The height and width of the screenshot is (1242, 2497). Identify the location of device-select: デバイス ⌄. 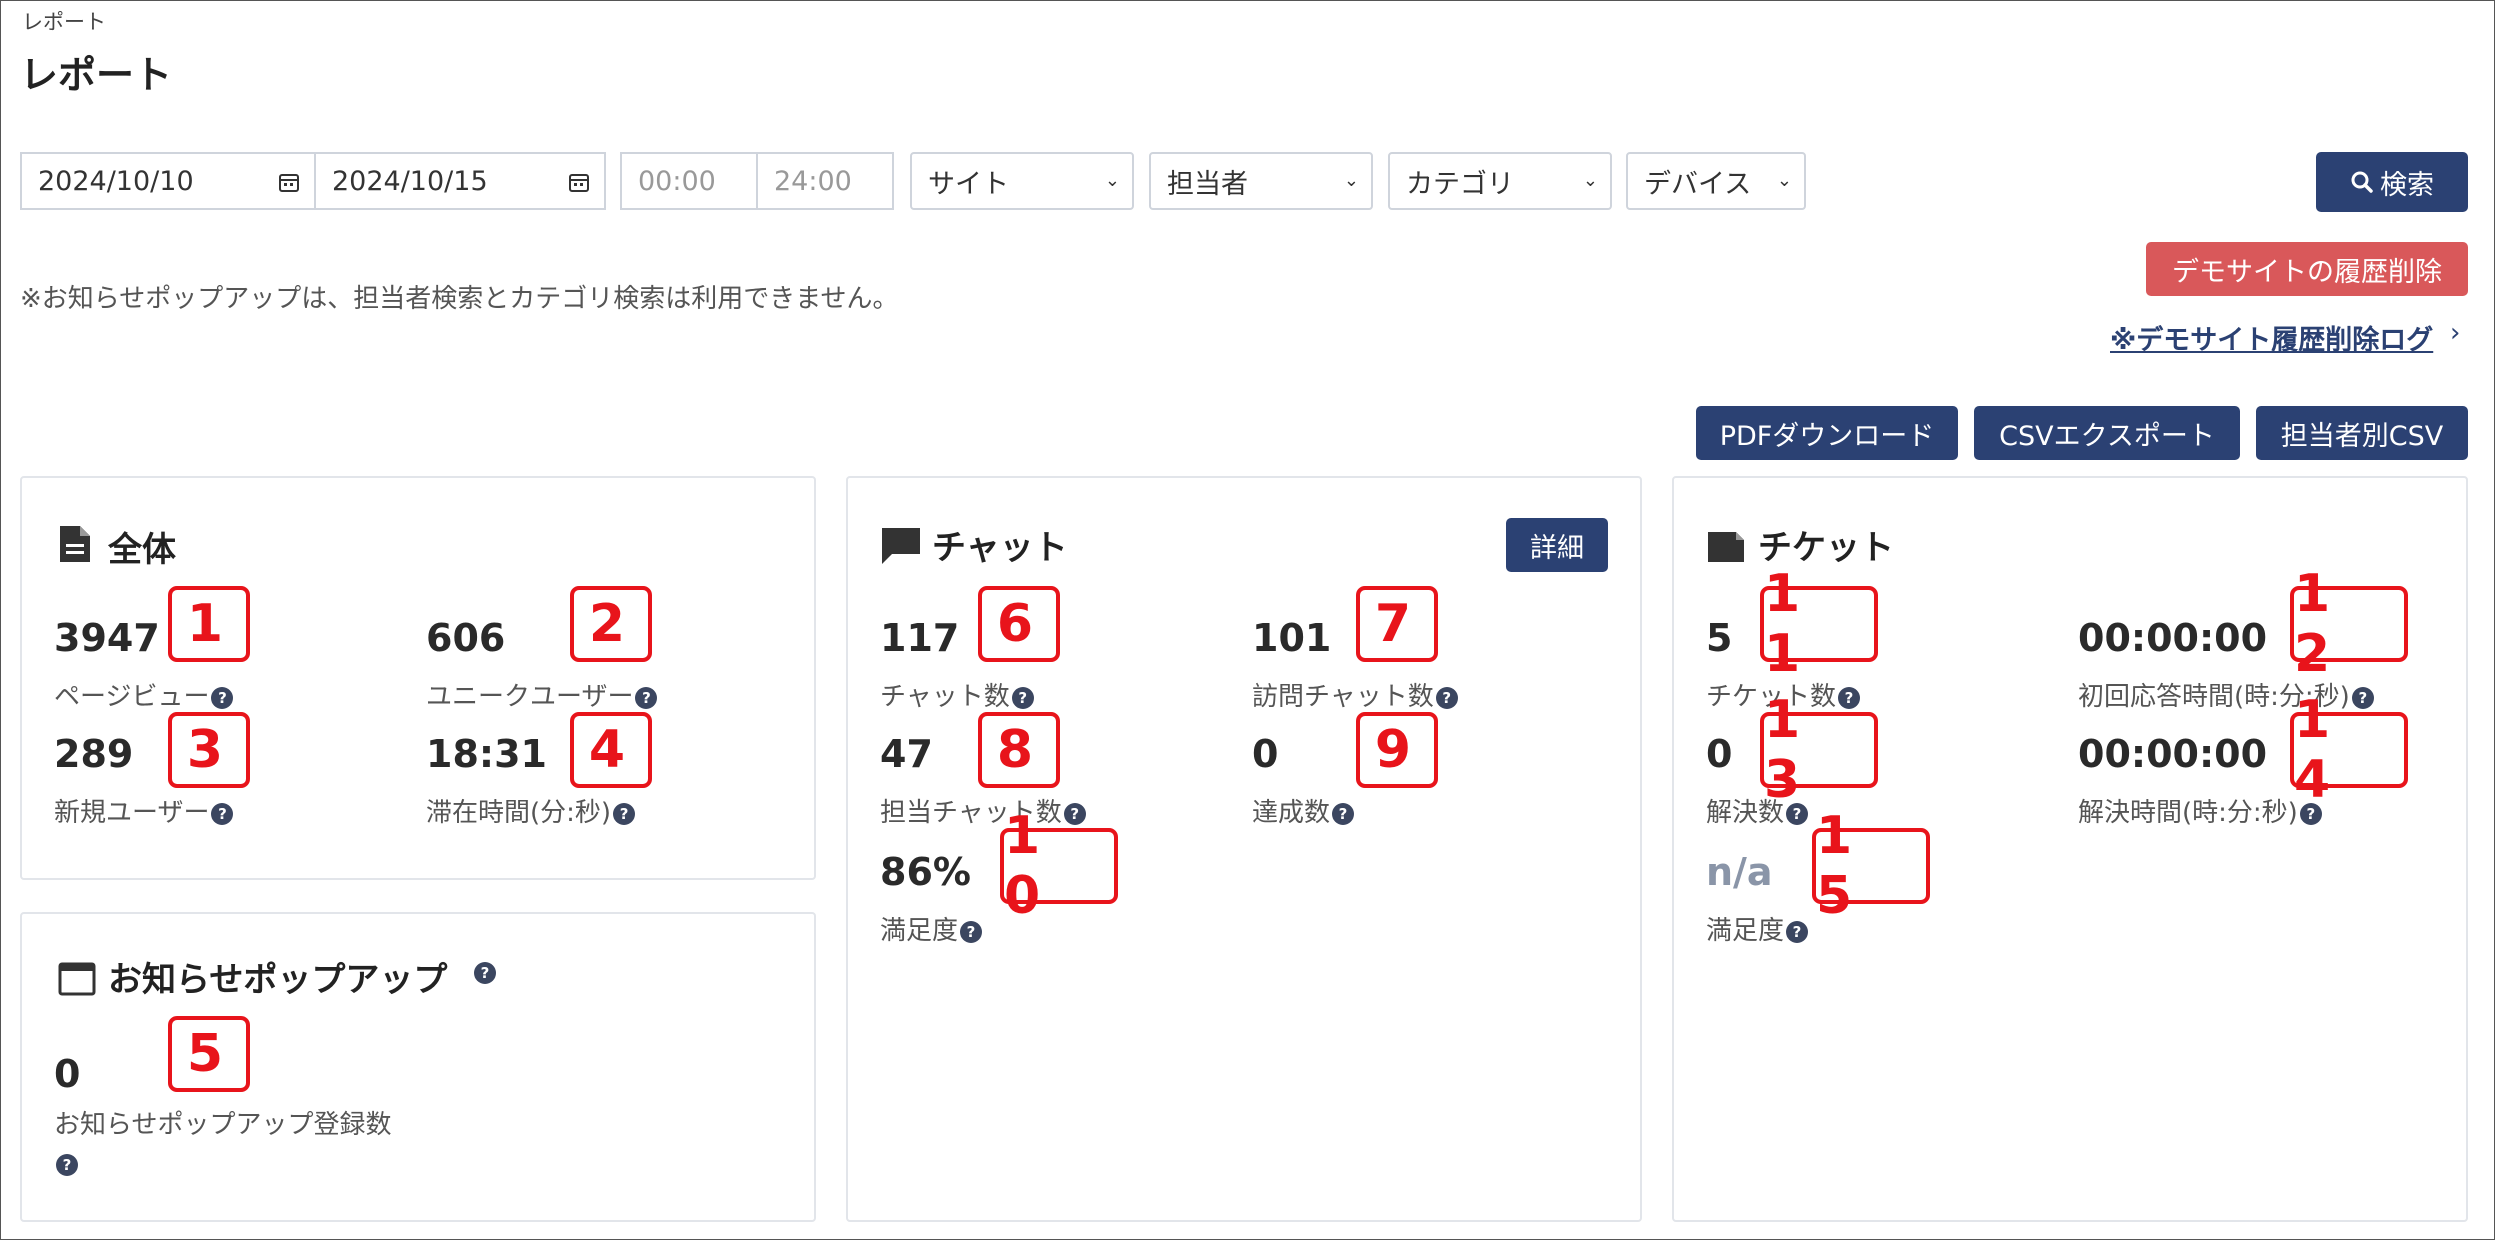
(1716, 181).